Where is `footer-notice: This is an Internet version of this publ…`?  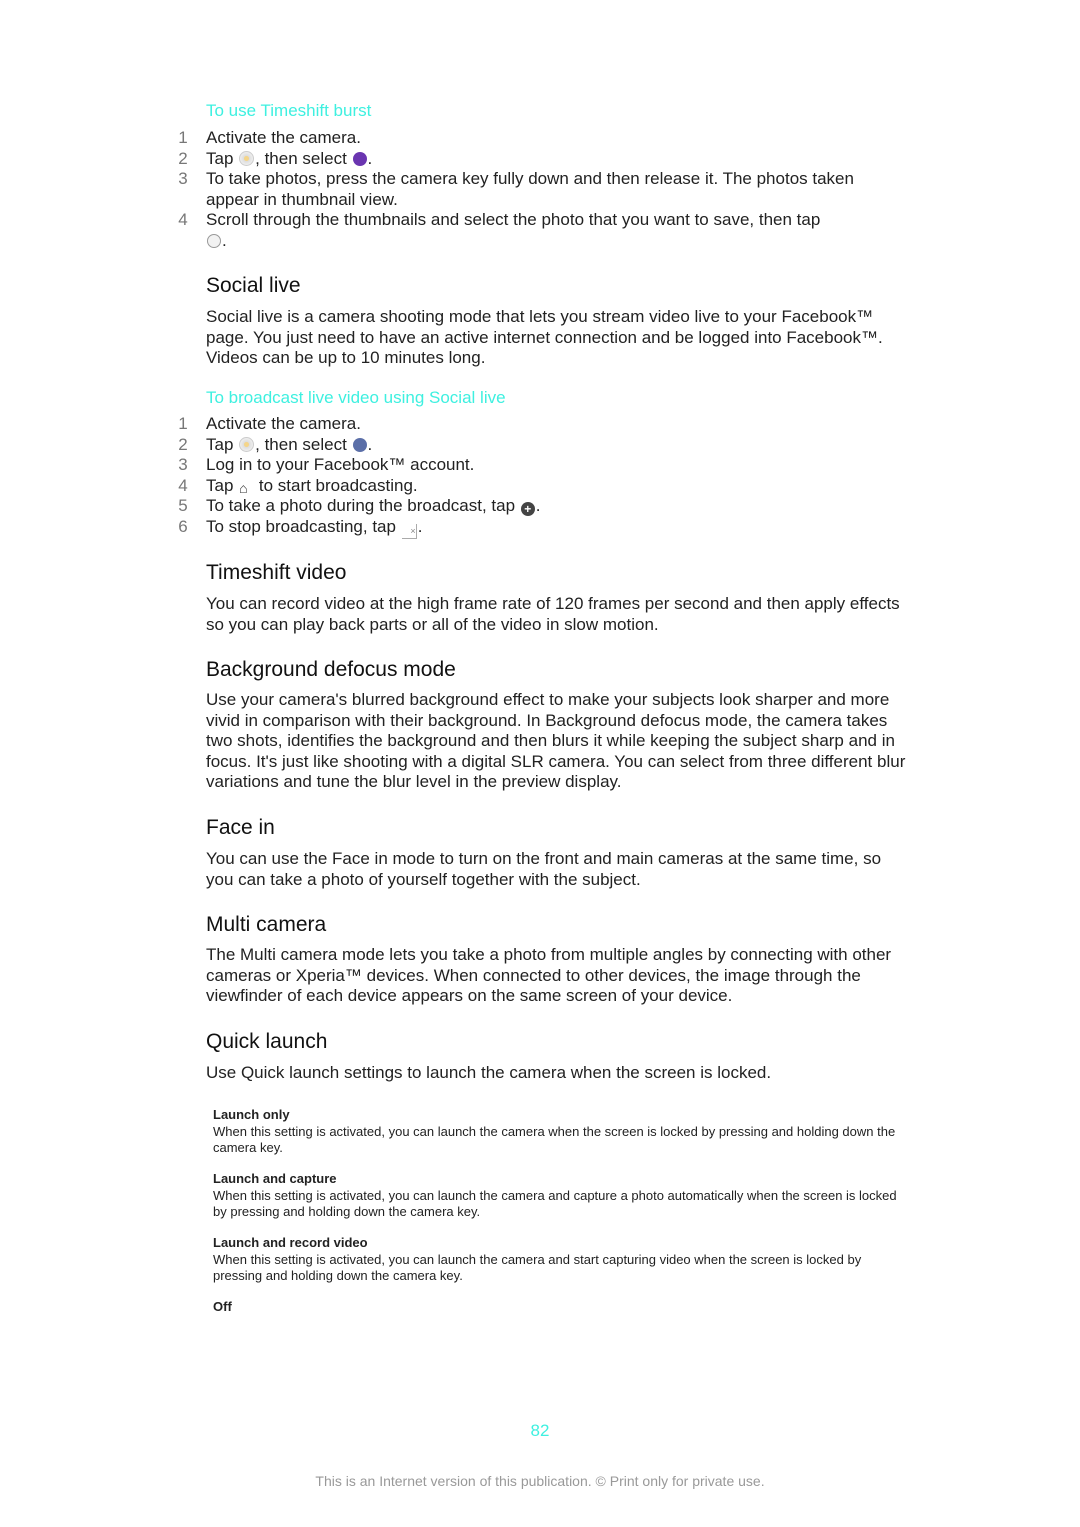 footer-notice: This is an Internet version of this publ… is located at coordinates (540, 1481).